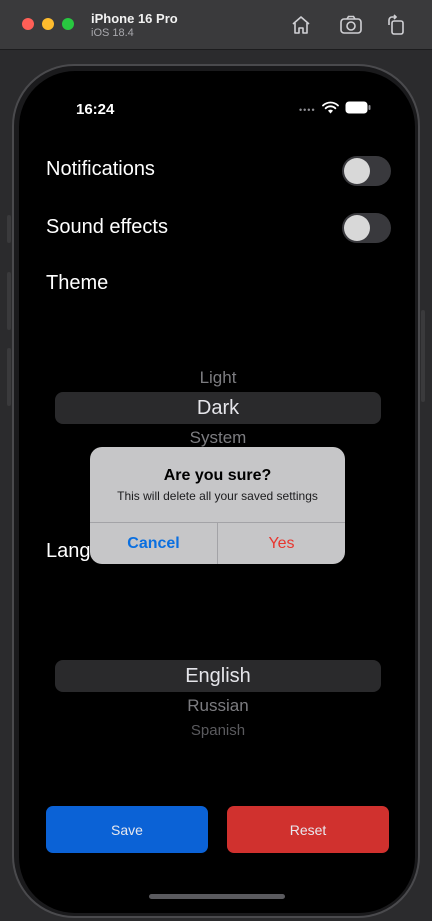 This screenshot has height=921, width=432. Describe the element at coordinates (308, 829) in the screenshot. I see `reset-button: Reset` at that location.